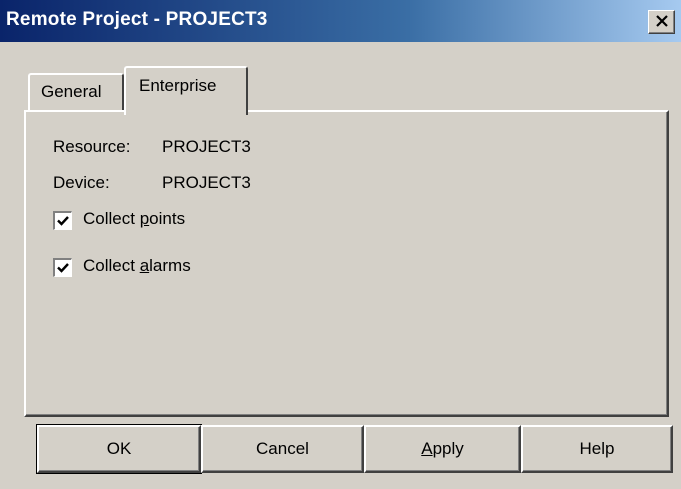  I want to click on apply-button: Apply, so click(442, 449).